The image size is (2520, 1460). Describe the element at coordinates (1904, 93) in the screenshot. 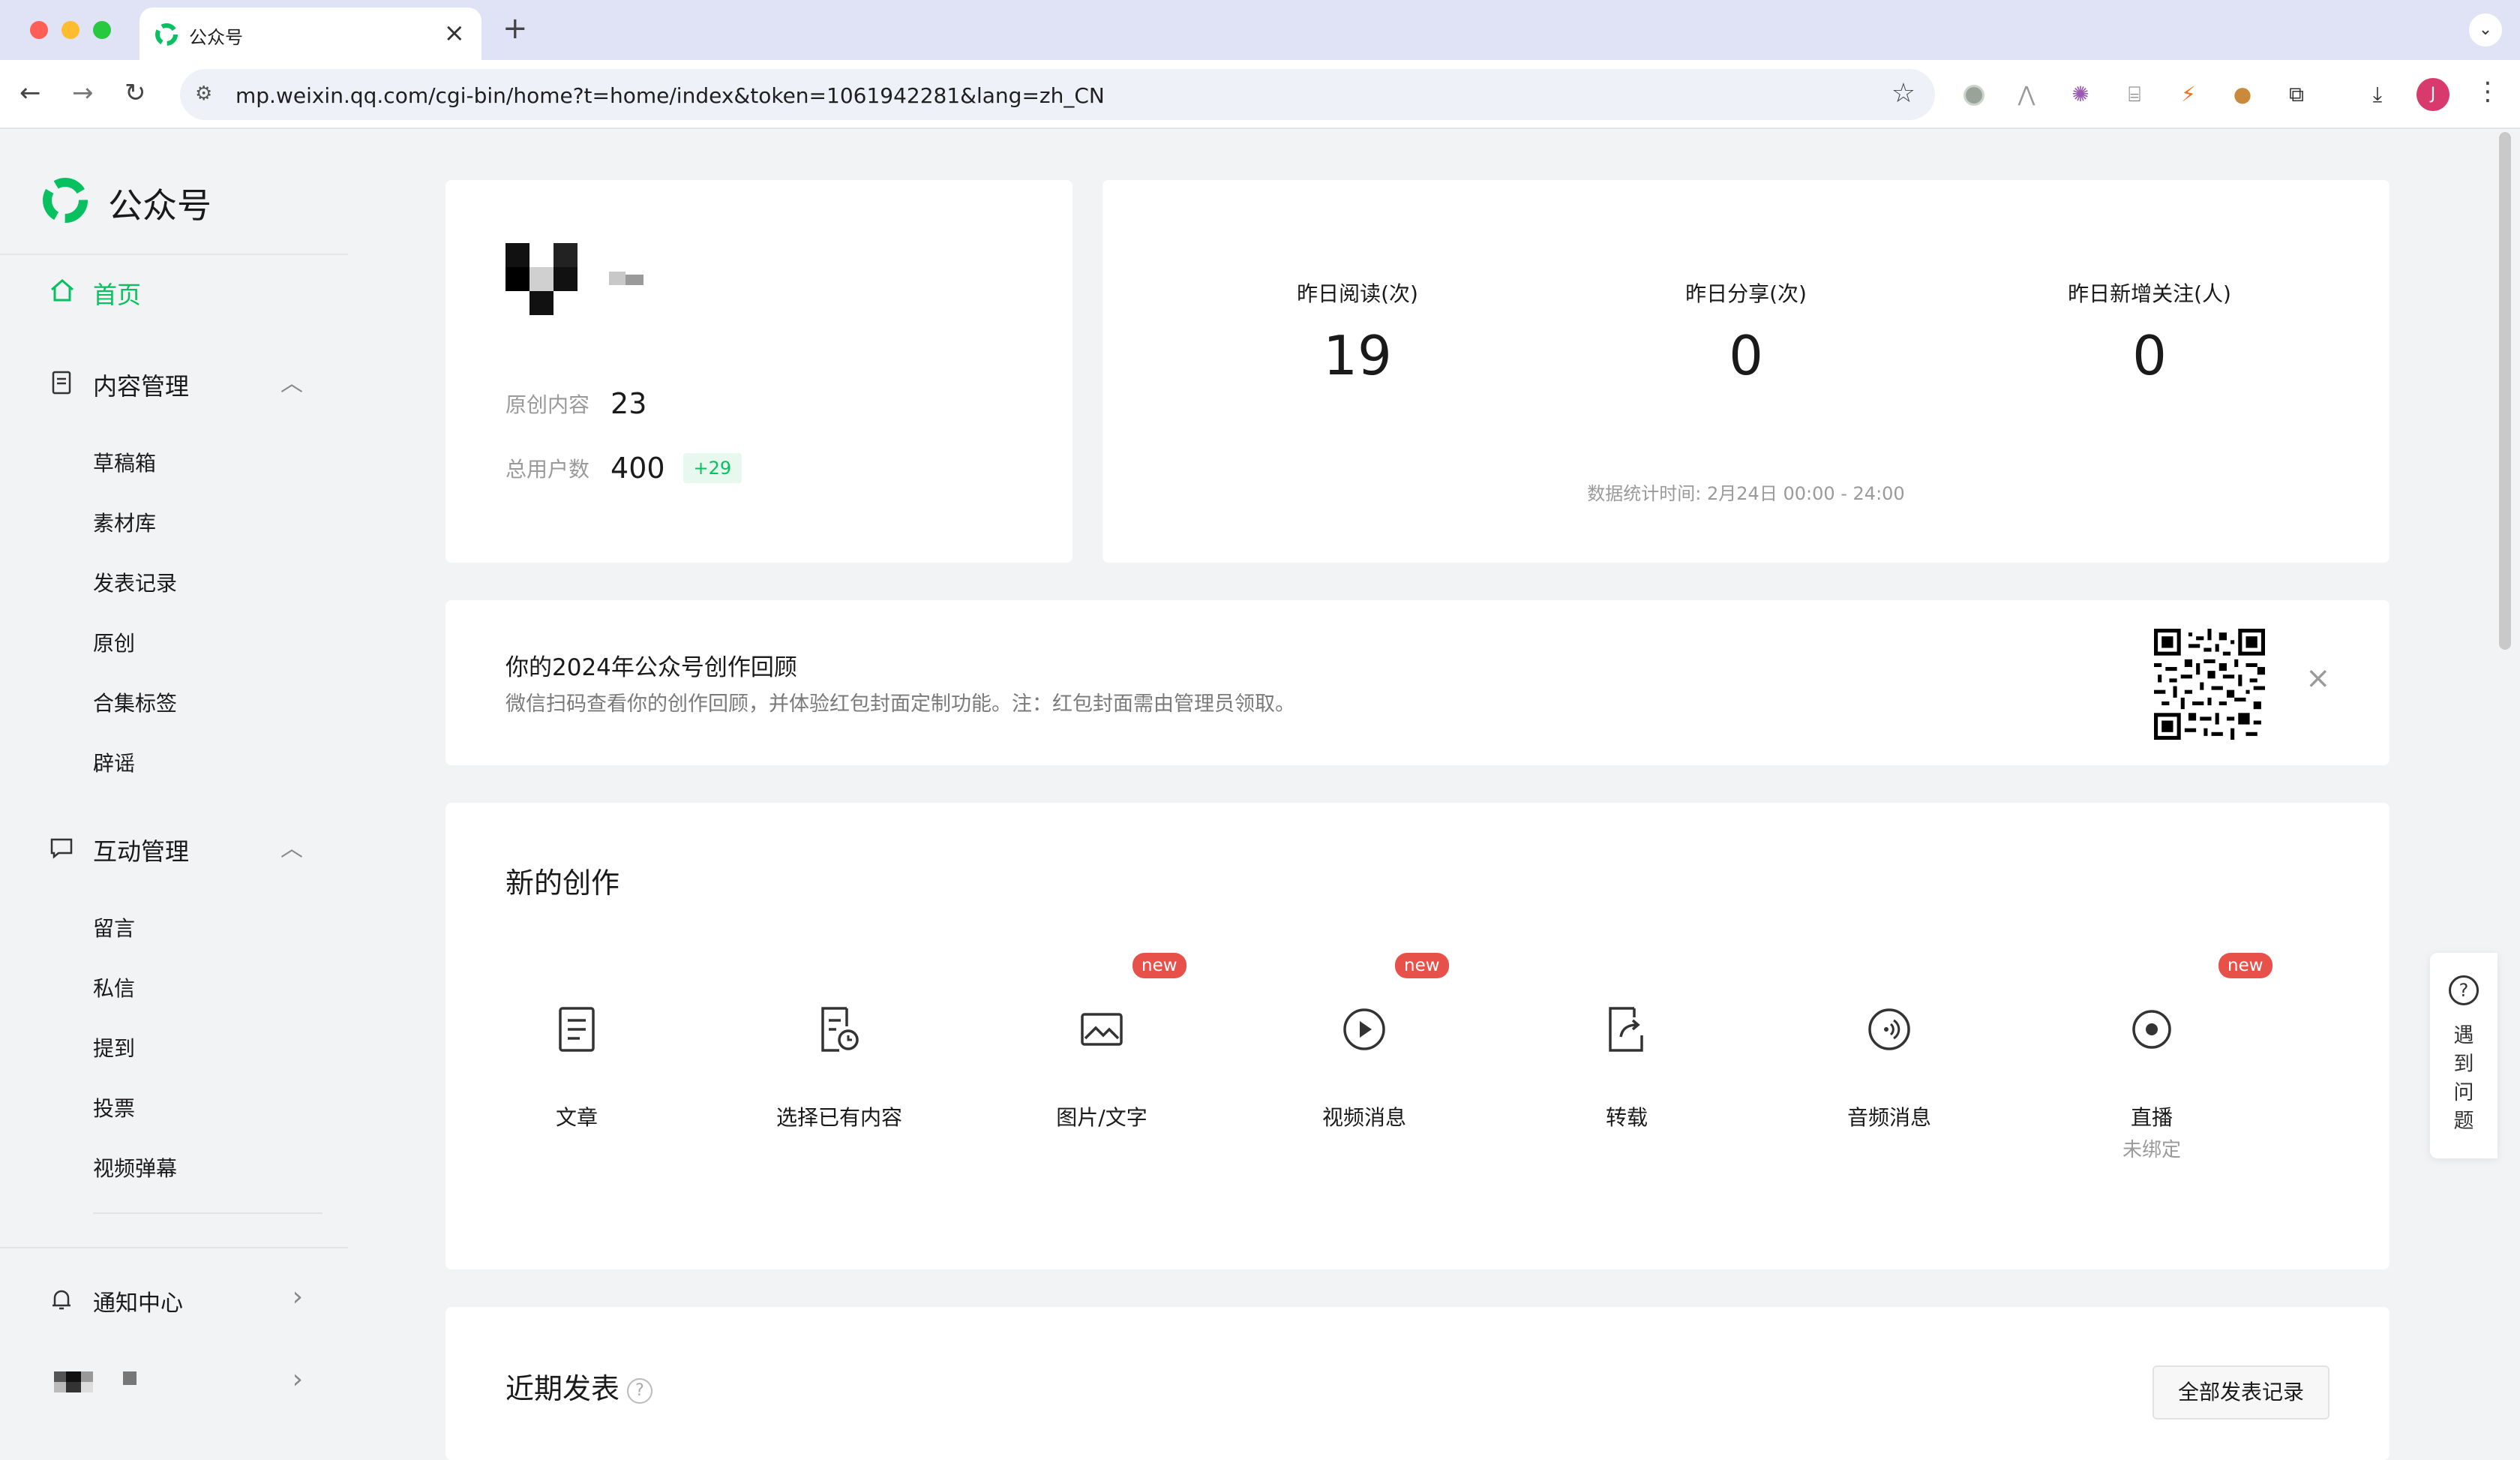

I see `bookmark-star-icon: ☆` at that location.